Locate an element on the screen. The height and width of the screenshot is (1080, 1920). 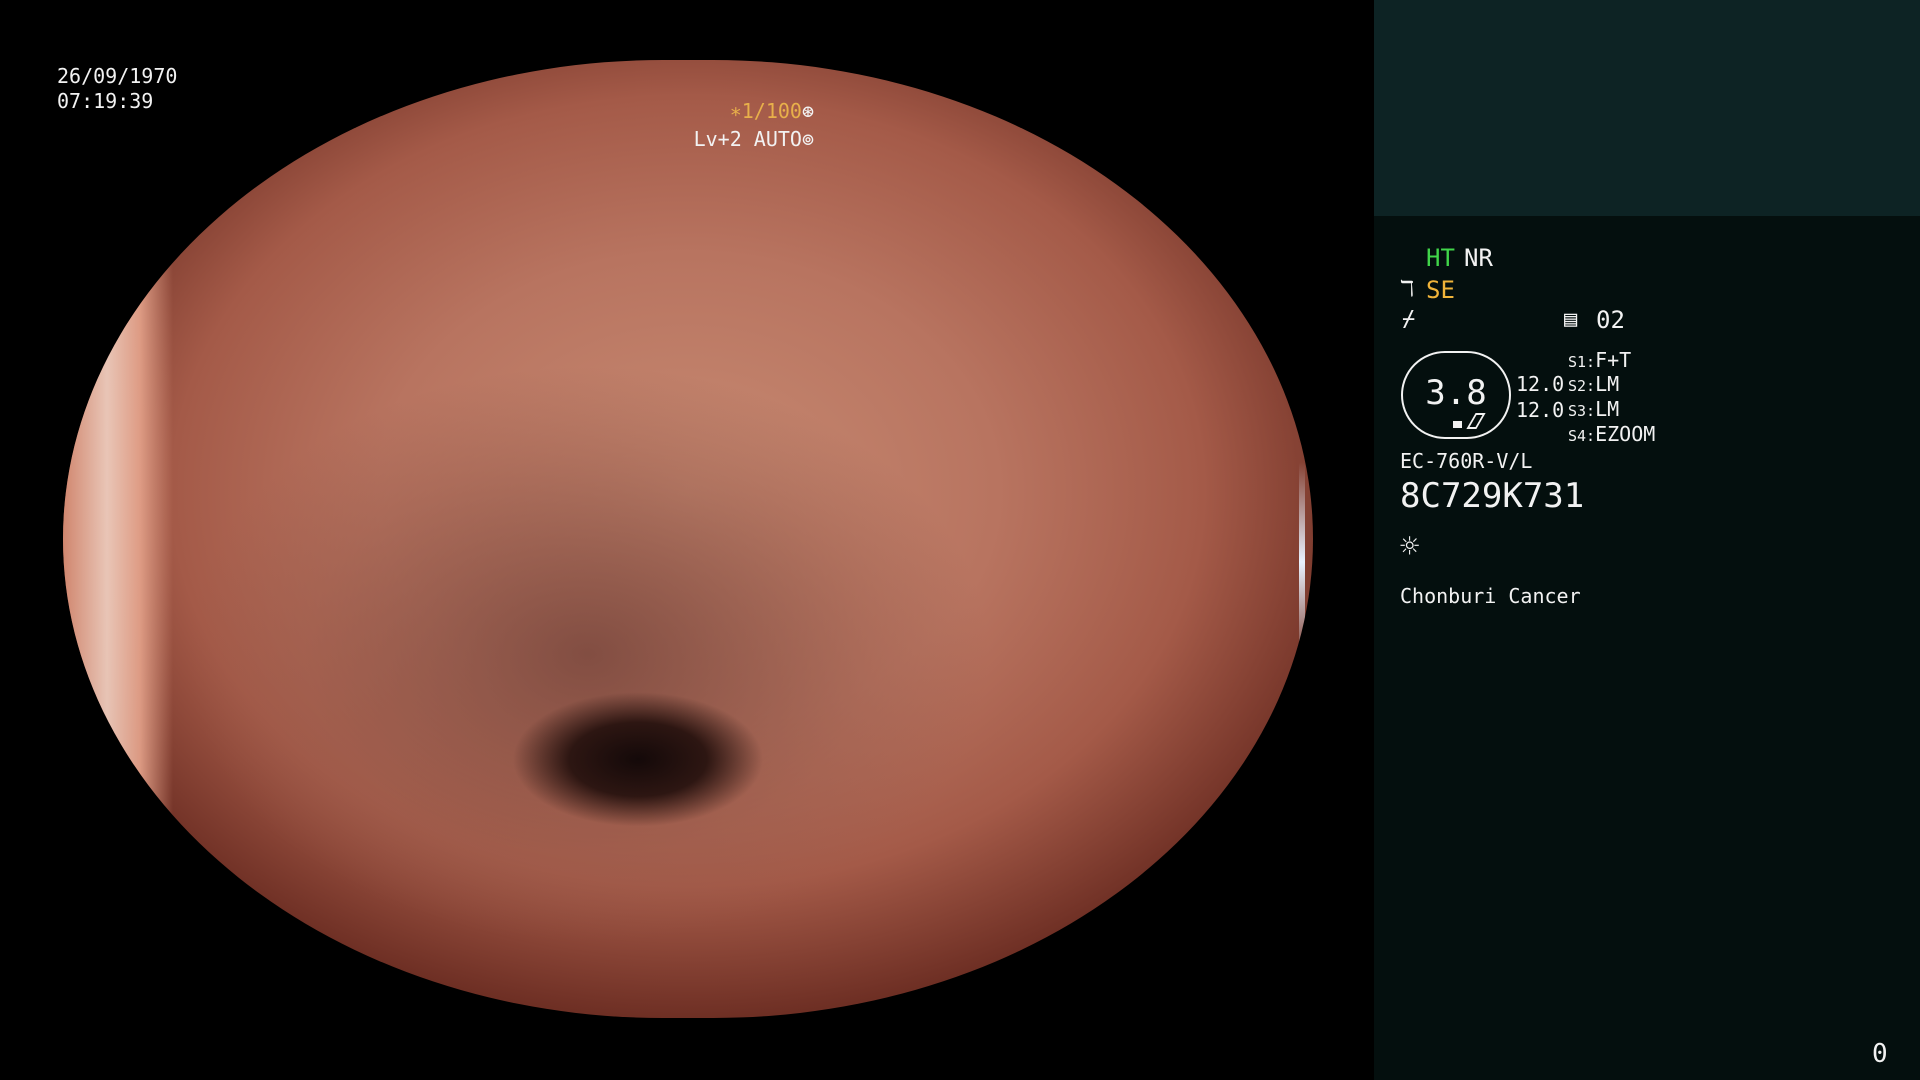
frame-counter: 0 is located at coordinates (1880, 1054).